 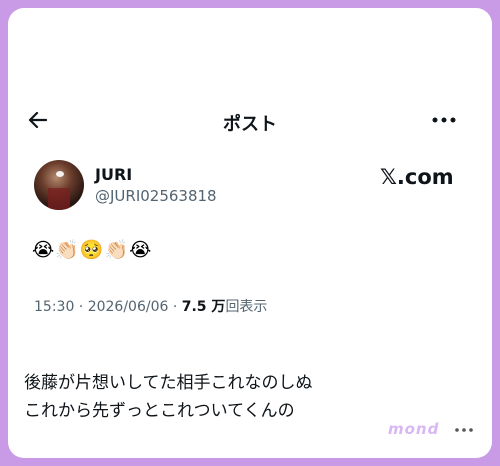 I want to click on view-label: 回表示, so click(x=246, y=307).